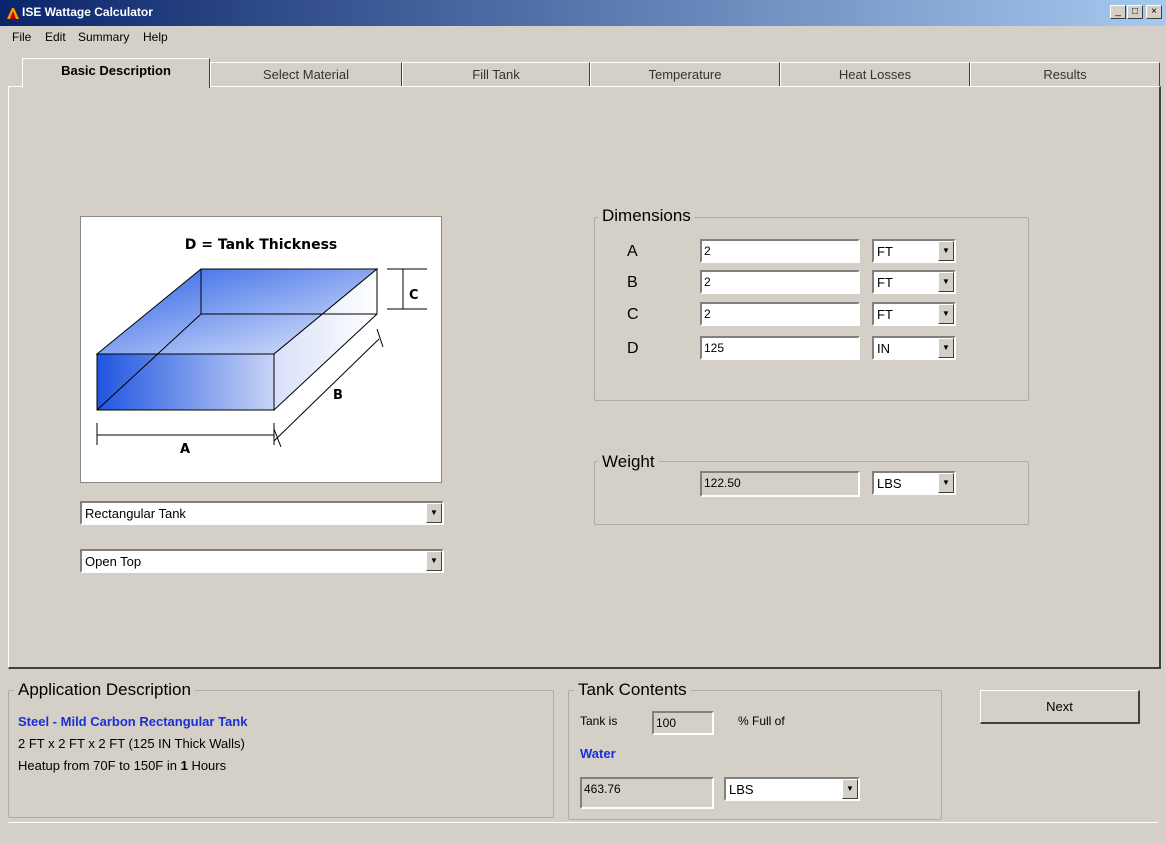  Describe the element at coordinates (1060, 707) in the screenshot. I see `next-button: Next` at that location.